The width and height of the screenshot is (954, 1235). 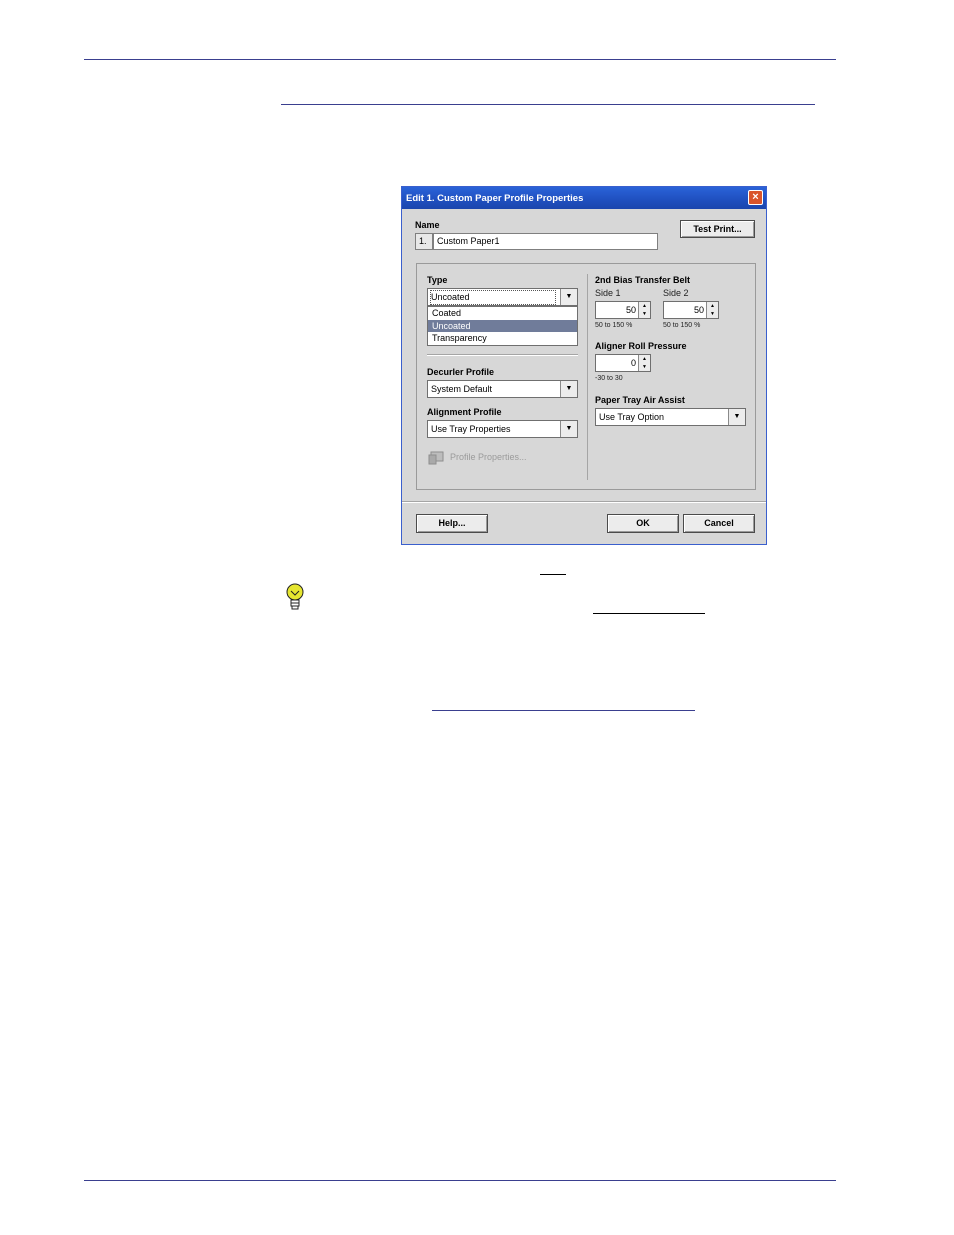 I want to click on name-index-field: 1., so click(x=424, y=241).